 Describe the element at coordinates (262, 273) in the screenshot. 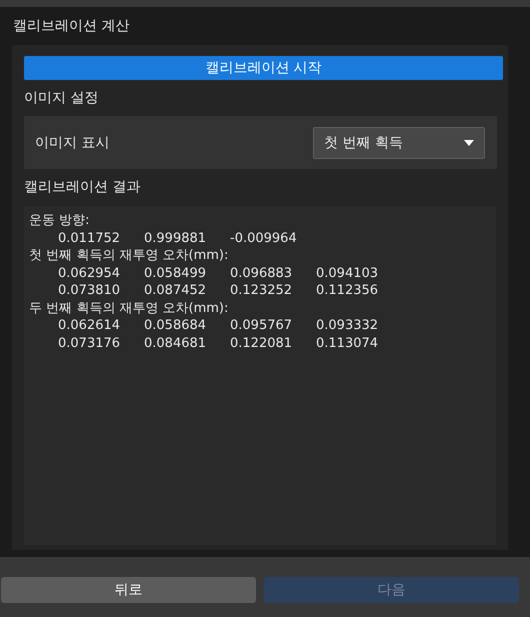

I see `result-value: 0.096883` at that location.